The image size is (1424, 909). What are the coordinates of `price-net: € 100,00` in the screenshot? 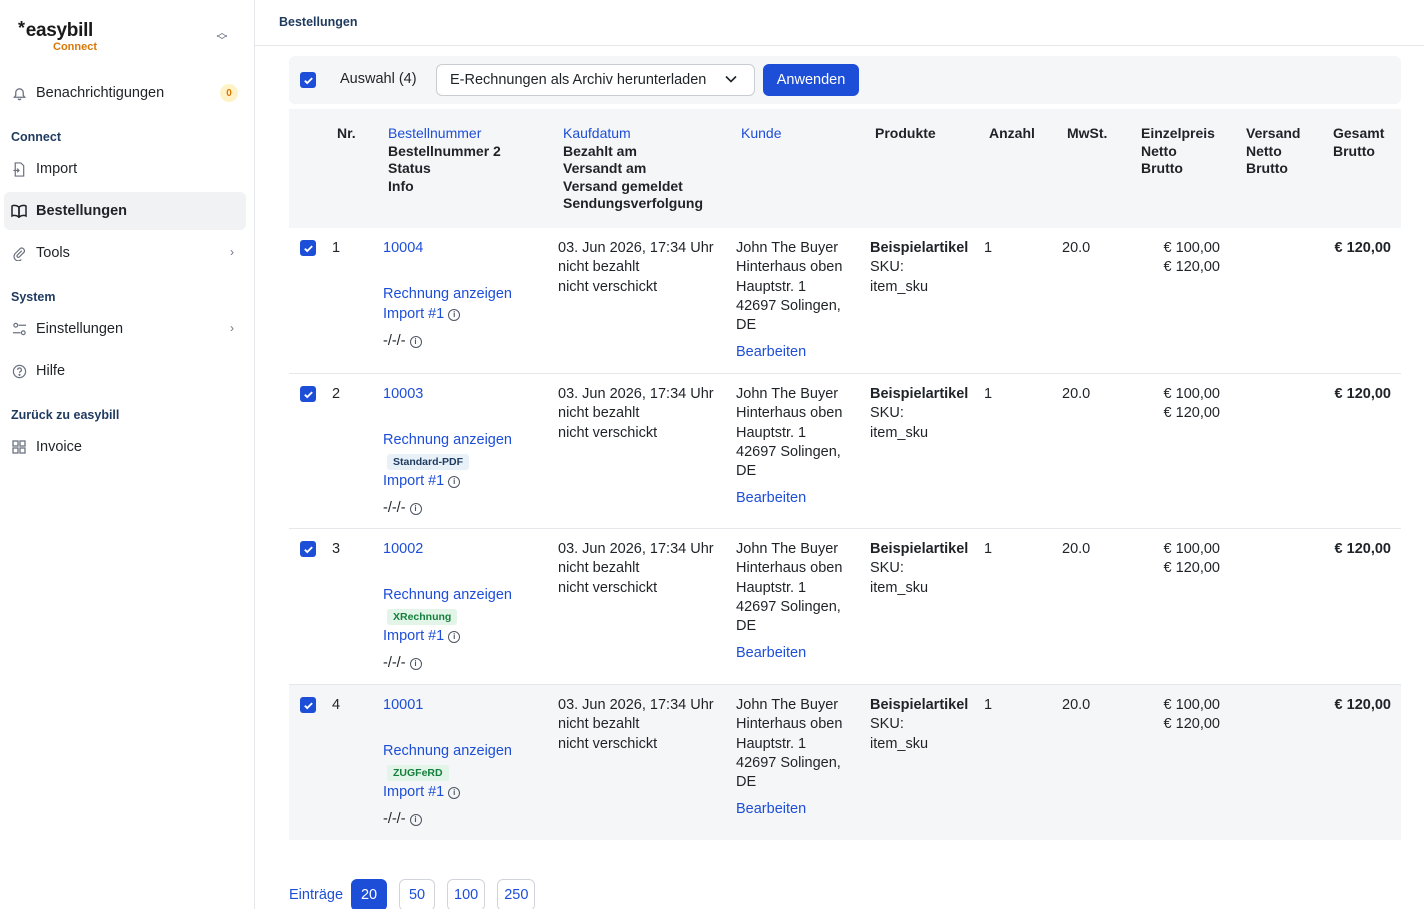 It's located at (1191, 394).